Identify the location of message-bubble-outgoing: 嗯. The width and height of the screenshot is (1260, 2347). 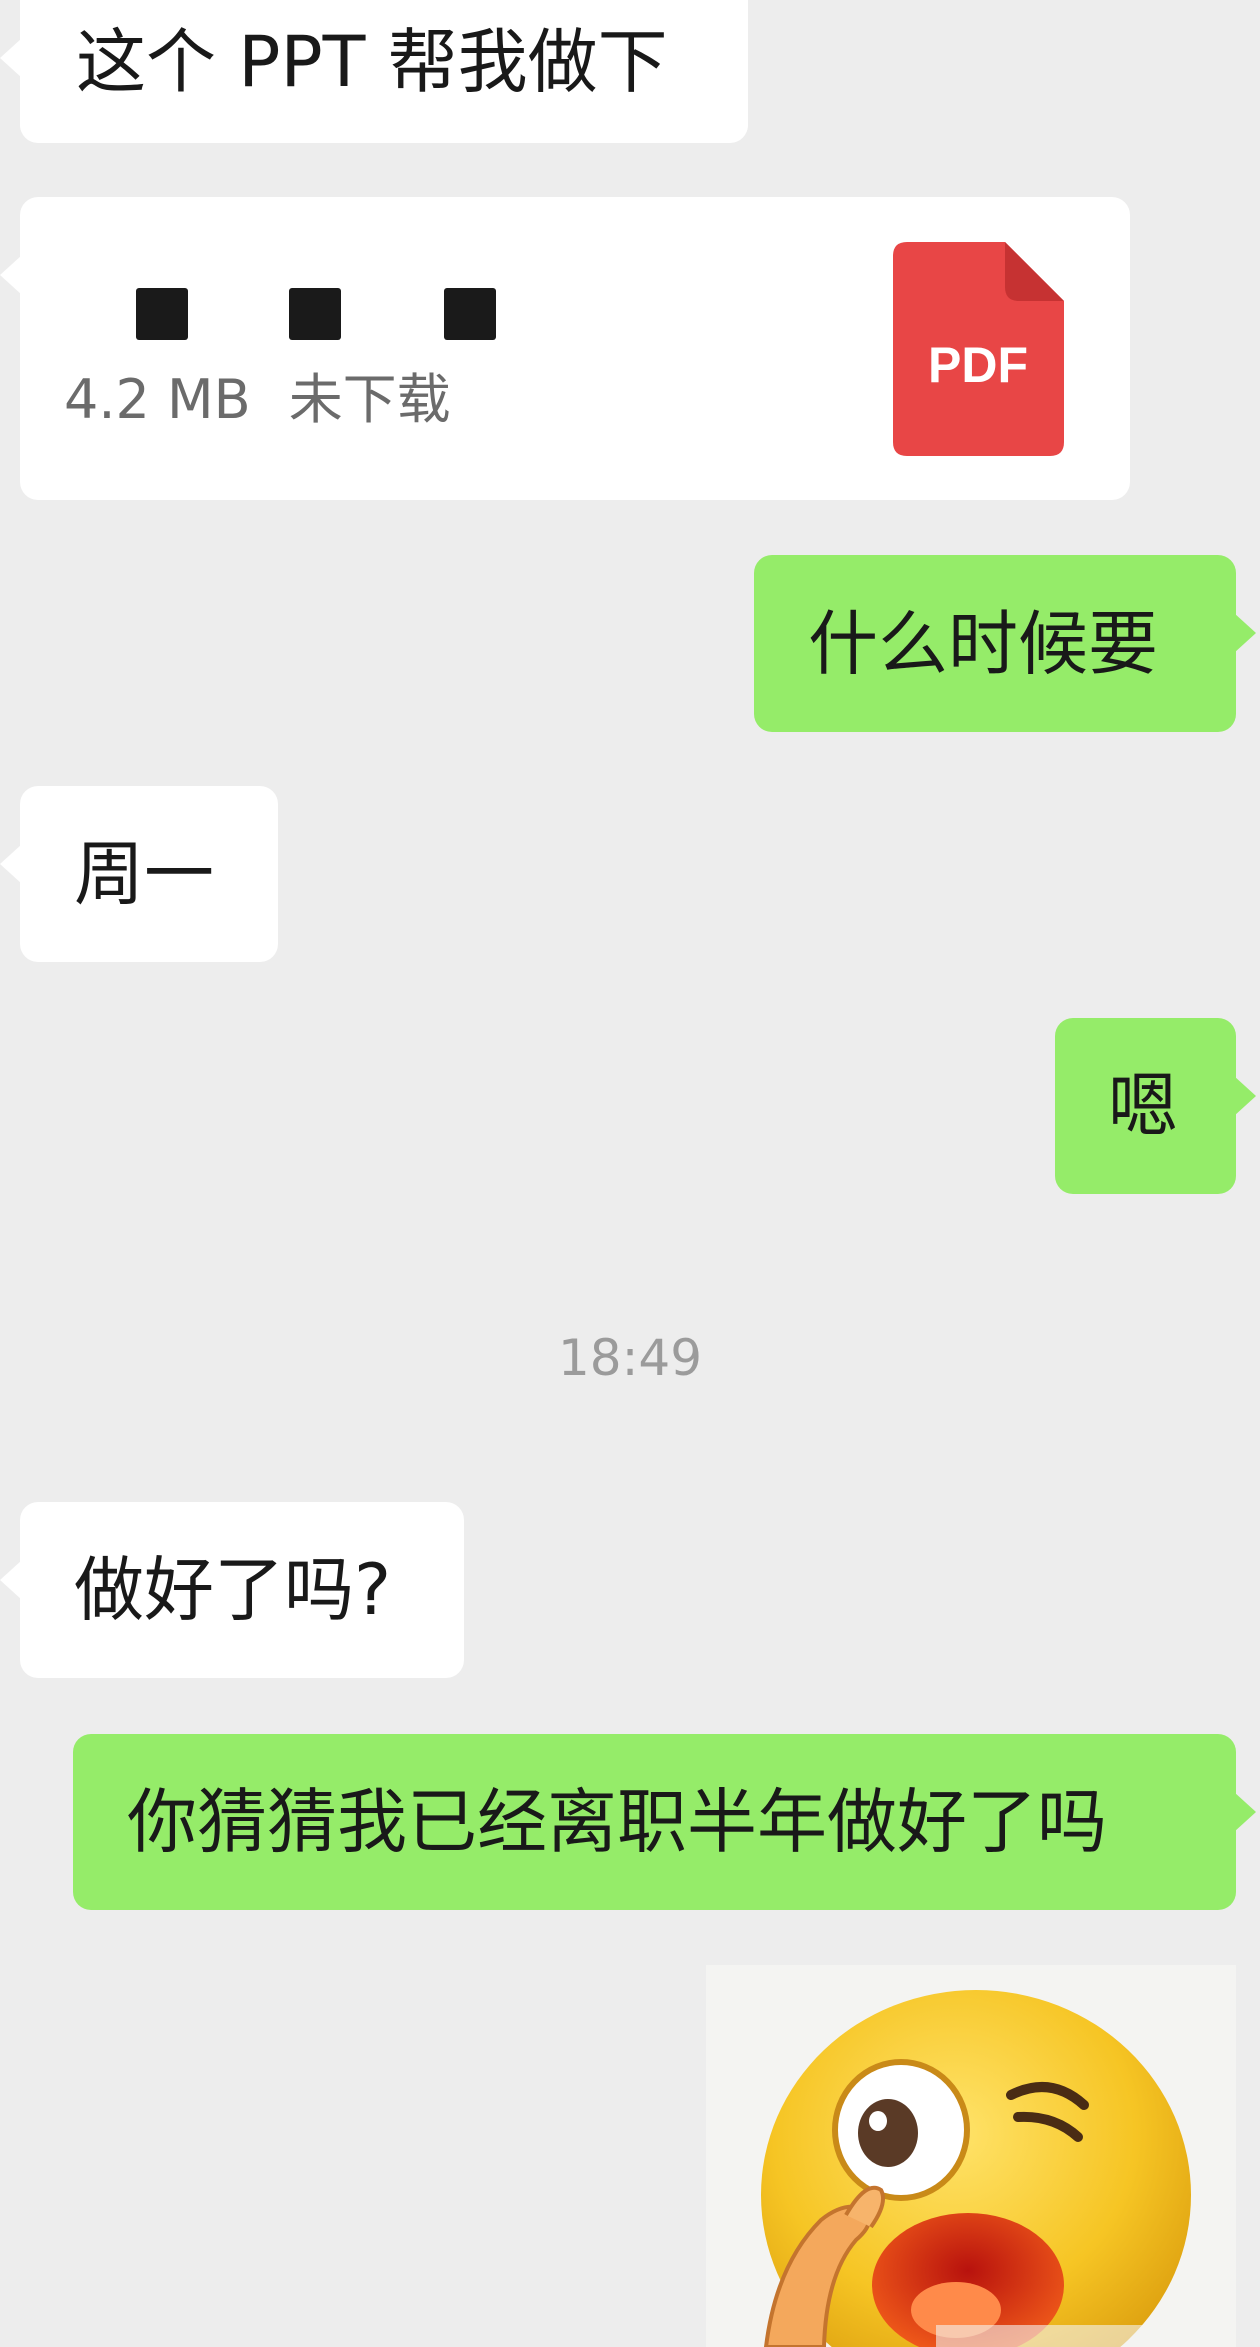
(1155, 1106).